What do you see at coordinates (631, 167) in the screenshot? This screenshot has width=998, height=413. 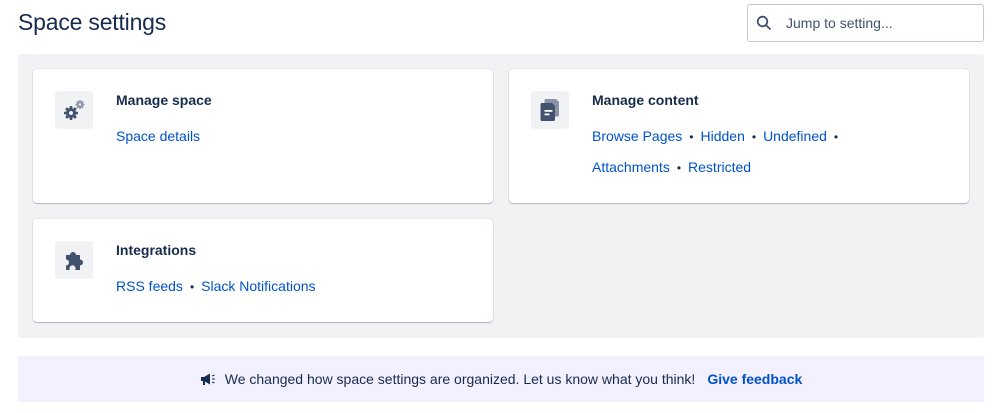 I see `attachments-link: Attachments` at bounding box center [631, 167].